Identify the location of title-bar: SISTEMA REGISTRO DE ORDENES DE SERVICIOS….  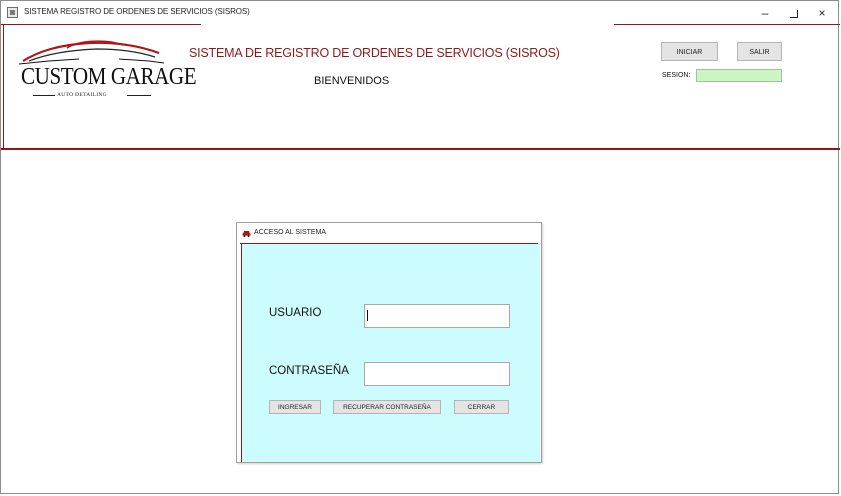
(419, 13).